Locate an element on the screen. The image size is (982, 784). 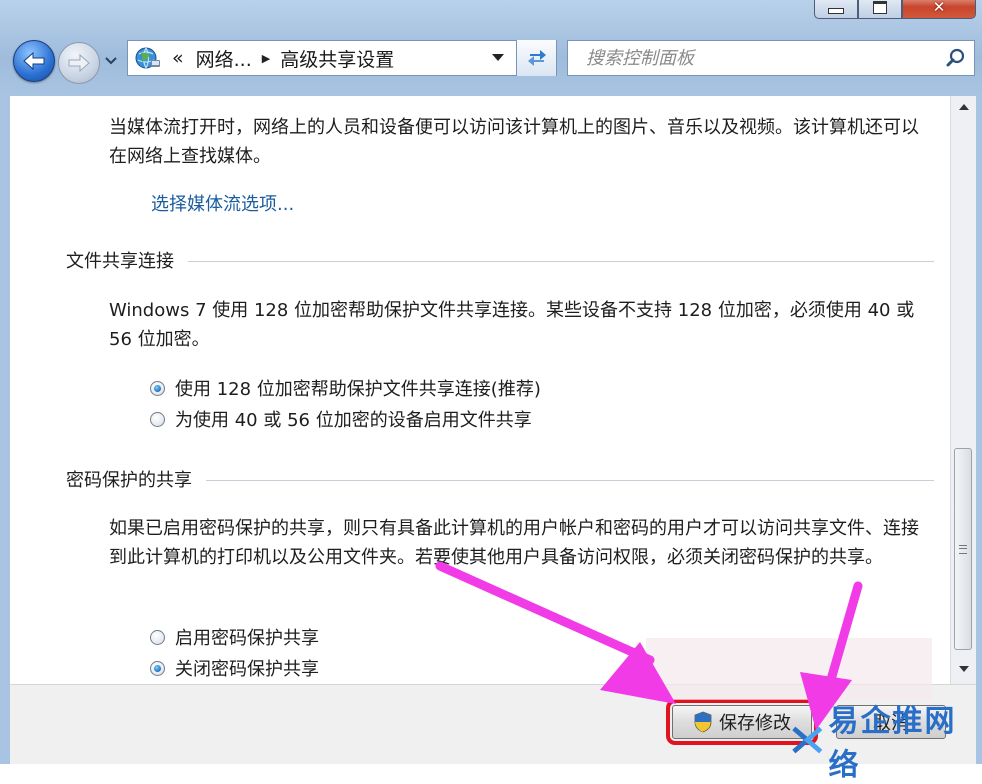
password-sharing-heading: 密码保护的共享 is located at coordinates (500, 479).